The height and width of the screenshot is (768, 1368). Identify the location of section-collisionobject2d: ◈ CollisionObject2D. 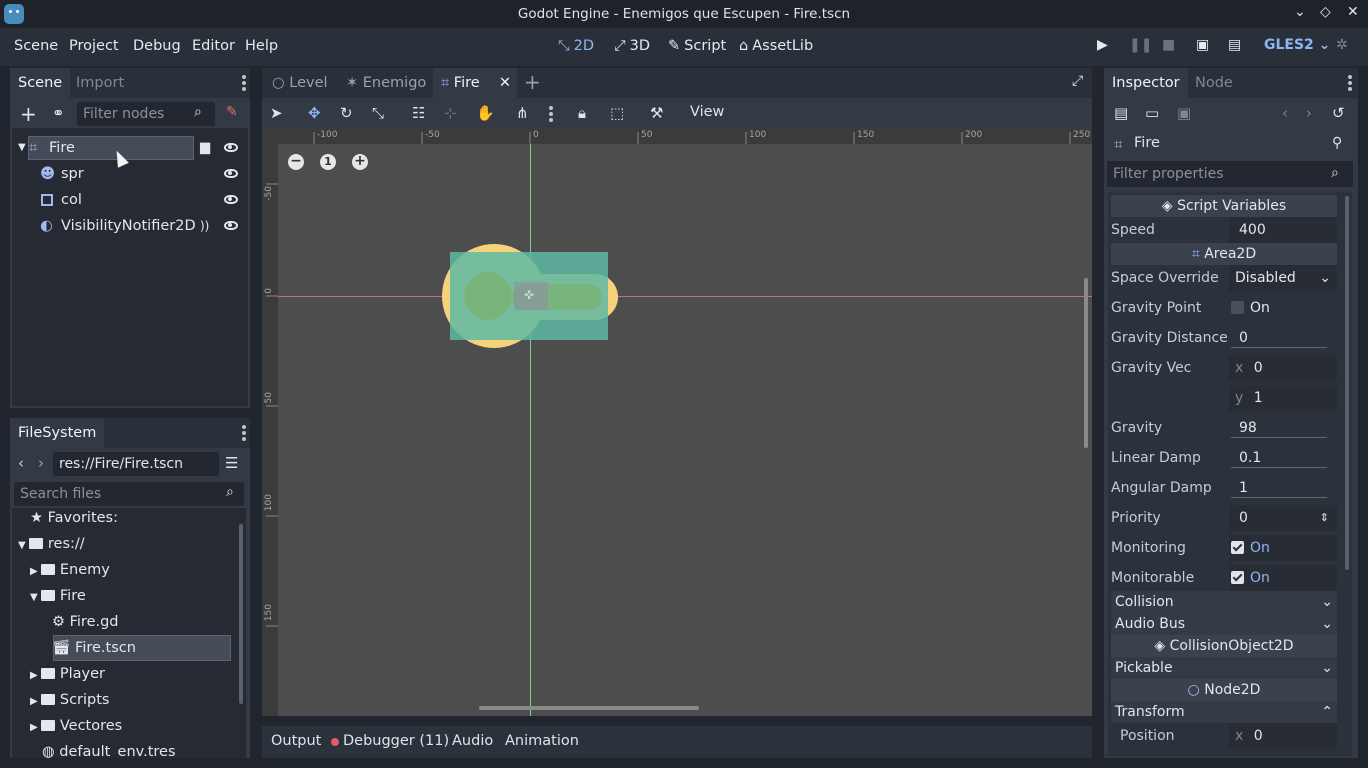
(1224, 646).